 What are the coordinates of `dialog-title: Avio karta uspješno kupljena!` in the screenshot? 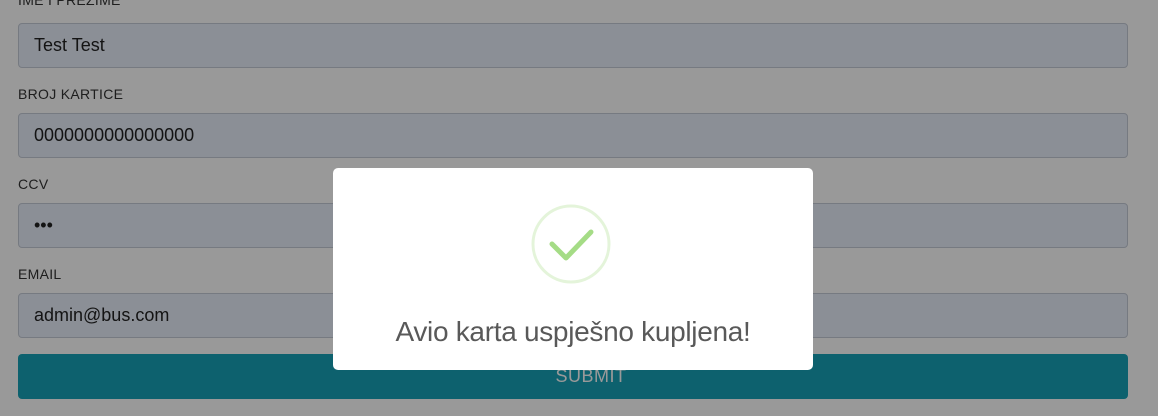 It's located at (573, 331).